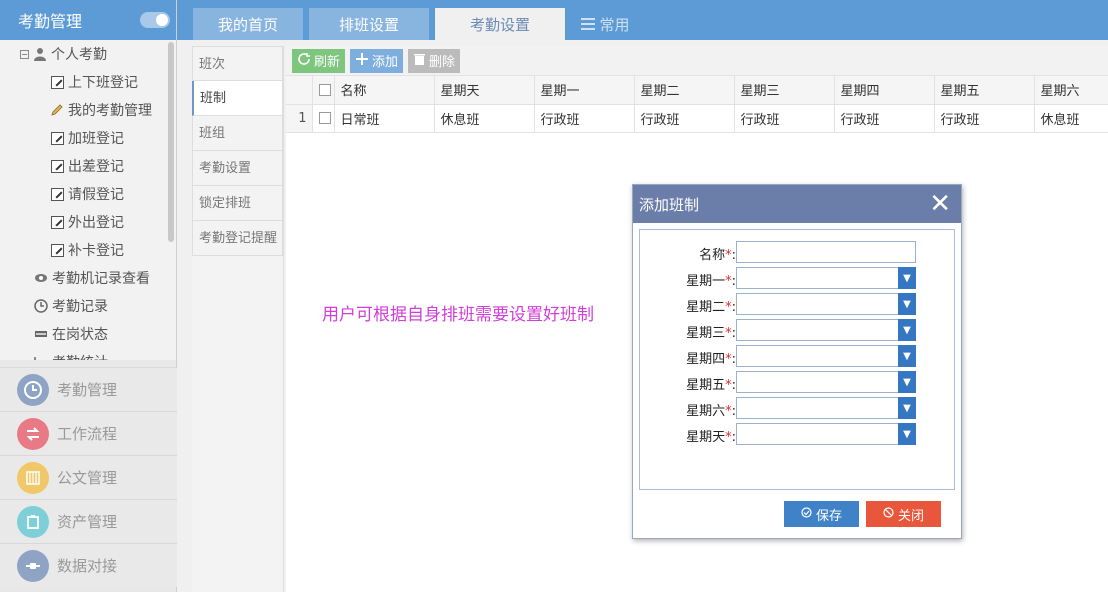  I want to click on list-icon, so click(588, 26).